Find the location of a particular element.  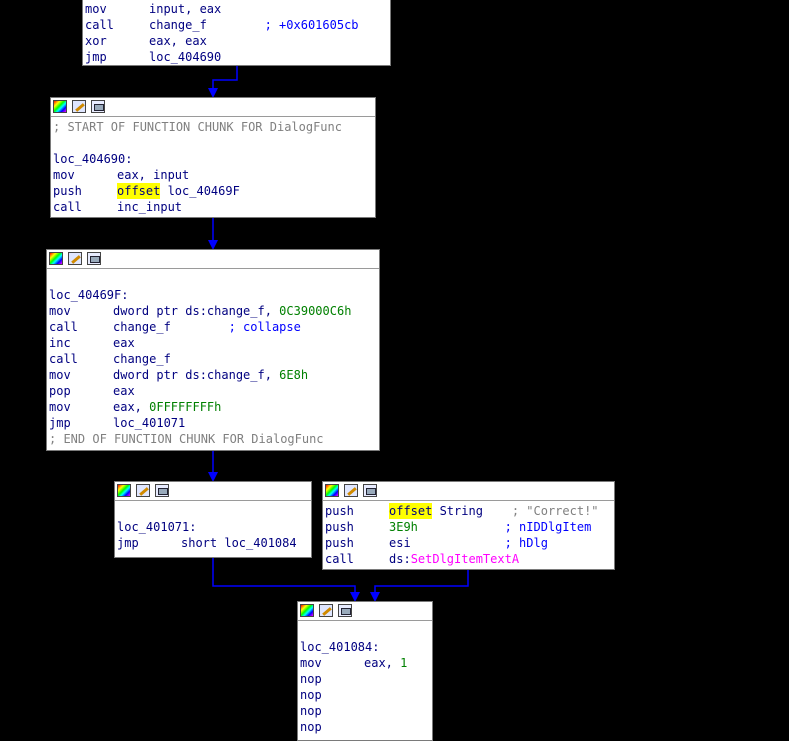

code-label: loc_401071: is located at coordinates (157, 527).